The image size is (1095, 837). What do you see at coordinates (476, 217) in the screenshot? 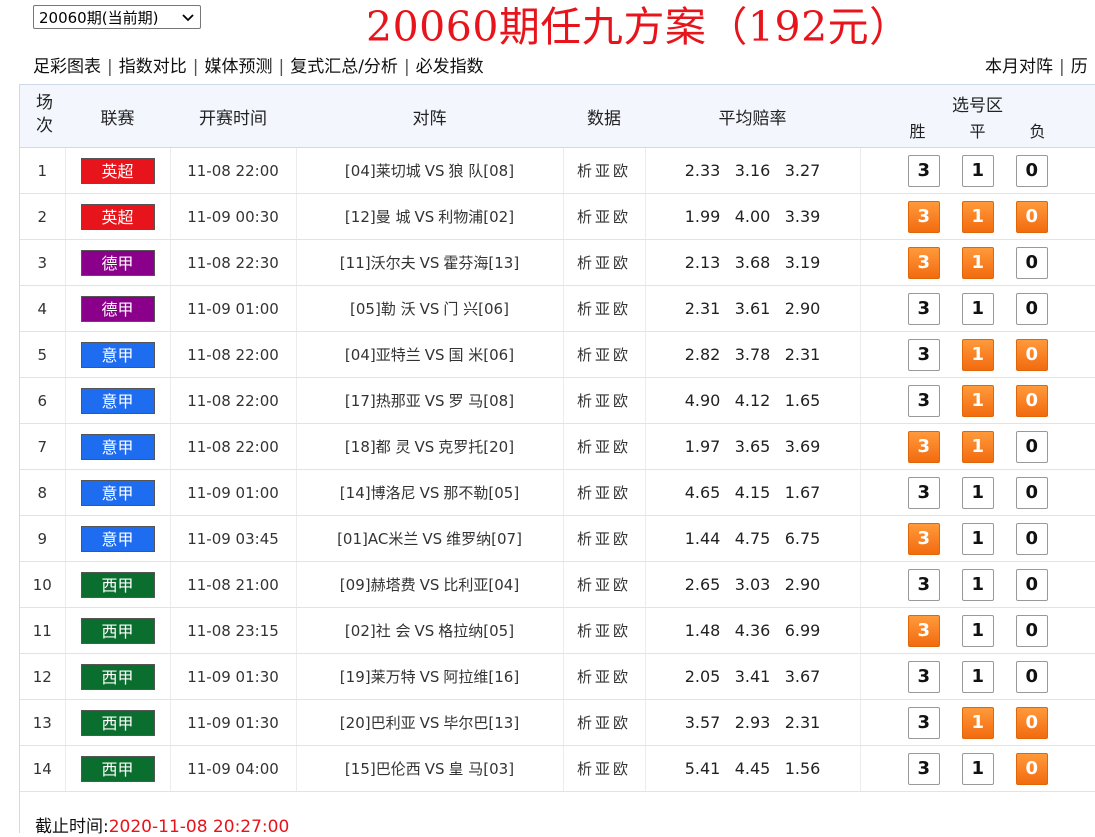
I see `away-team: 利物浦[02]` at bounding box center [476, 217].